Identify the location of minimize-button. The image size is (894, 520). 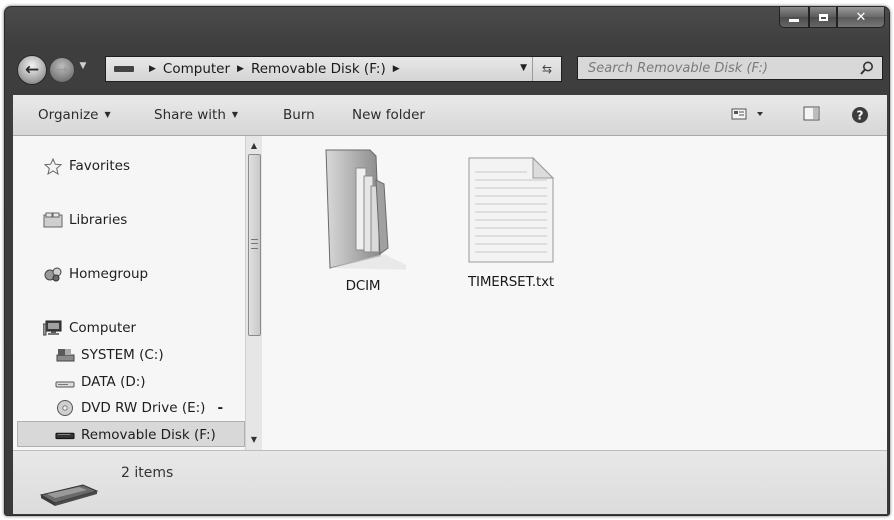
(794, 17).